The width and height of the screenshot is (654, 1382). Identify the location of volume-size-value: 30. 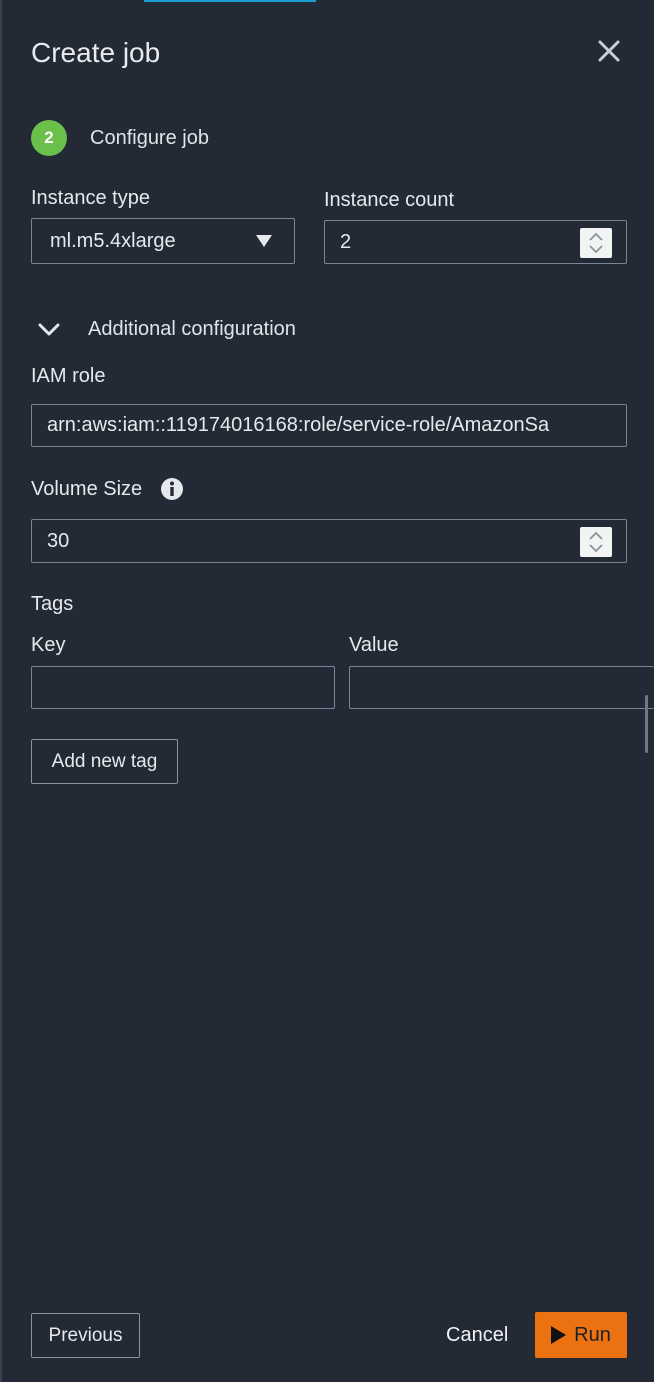
(58, 540).